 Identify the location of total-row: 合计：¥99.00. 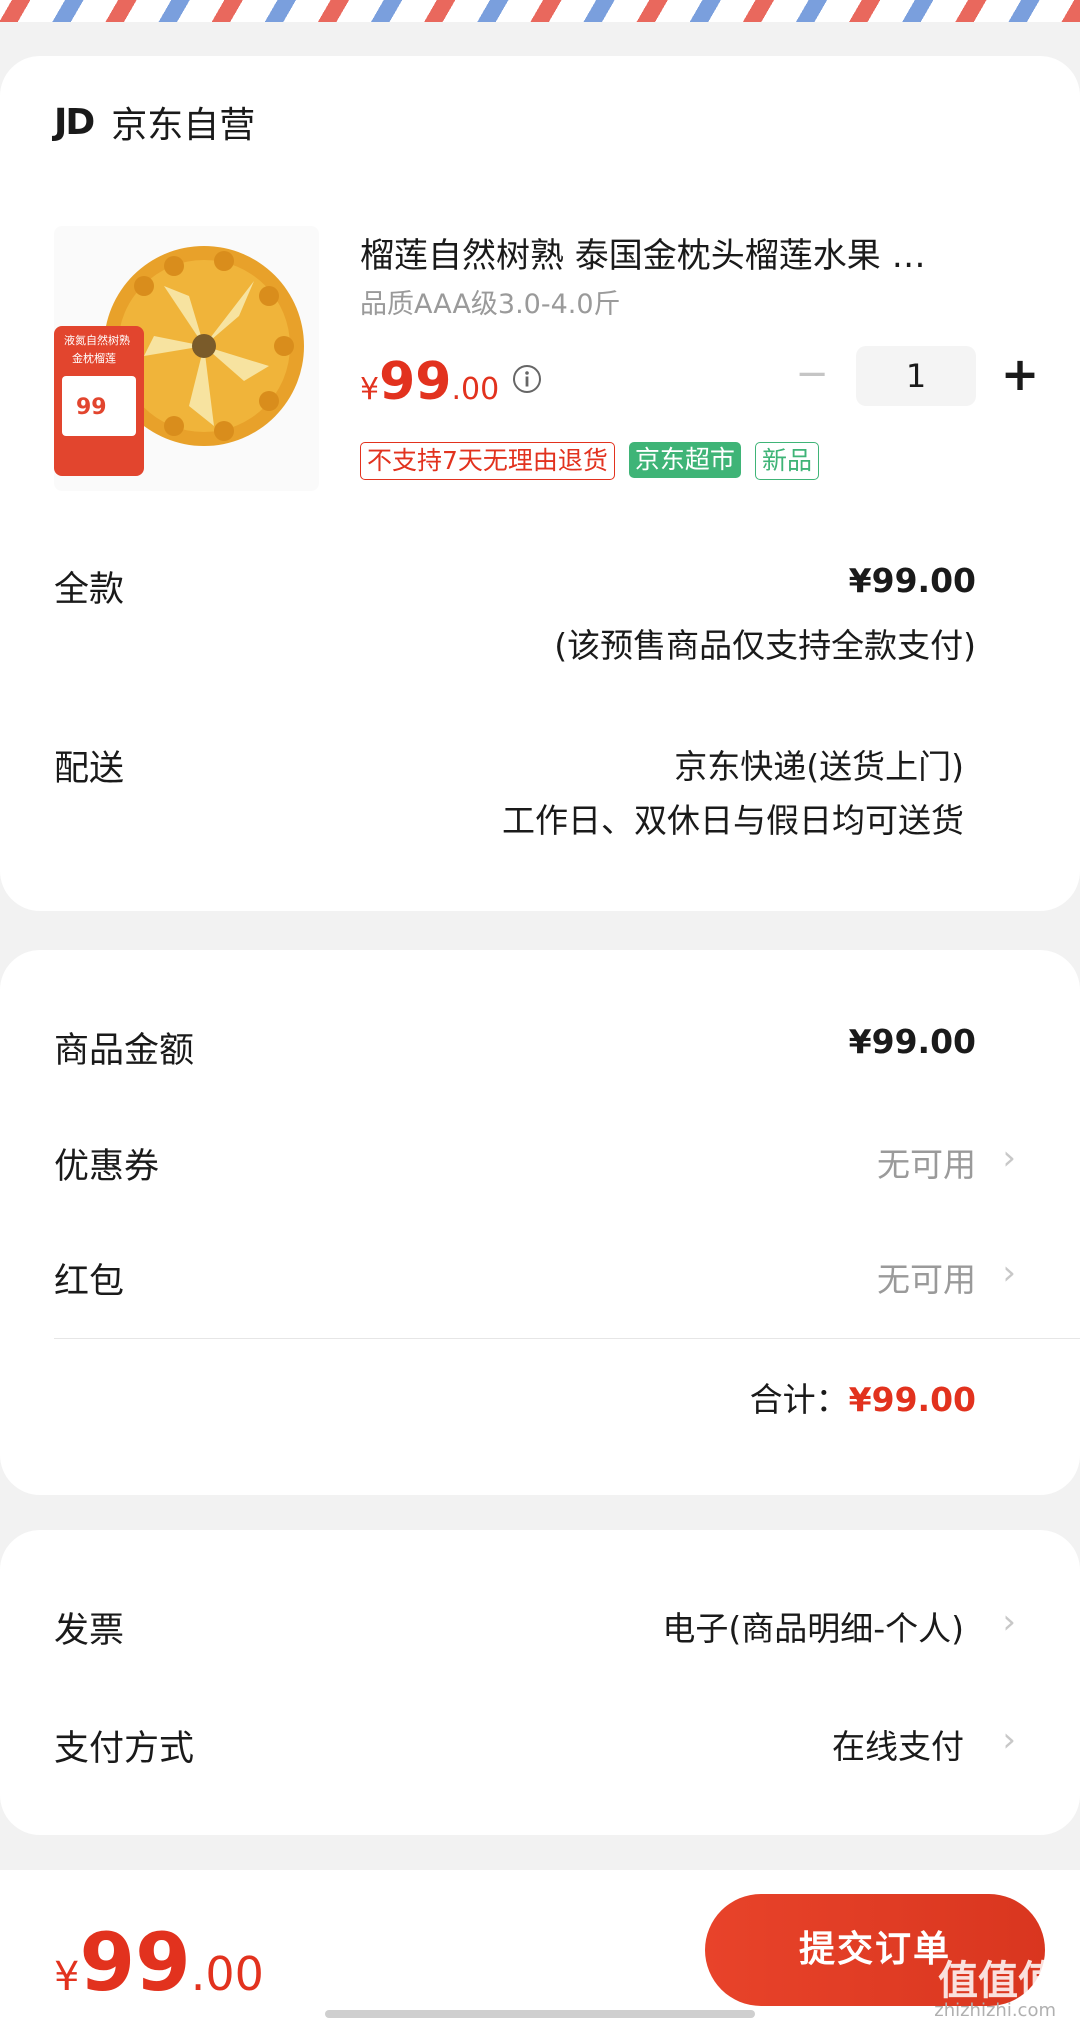
(863, 1397).